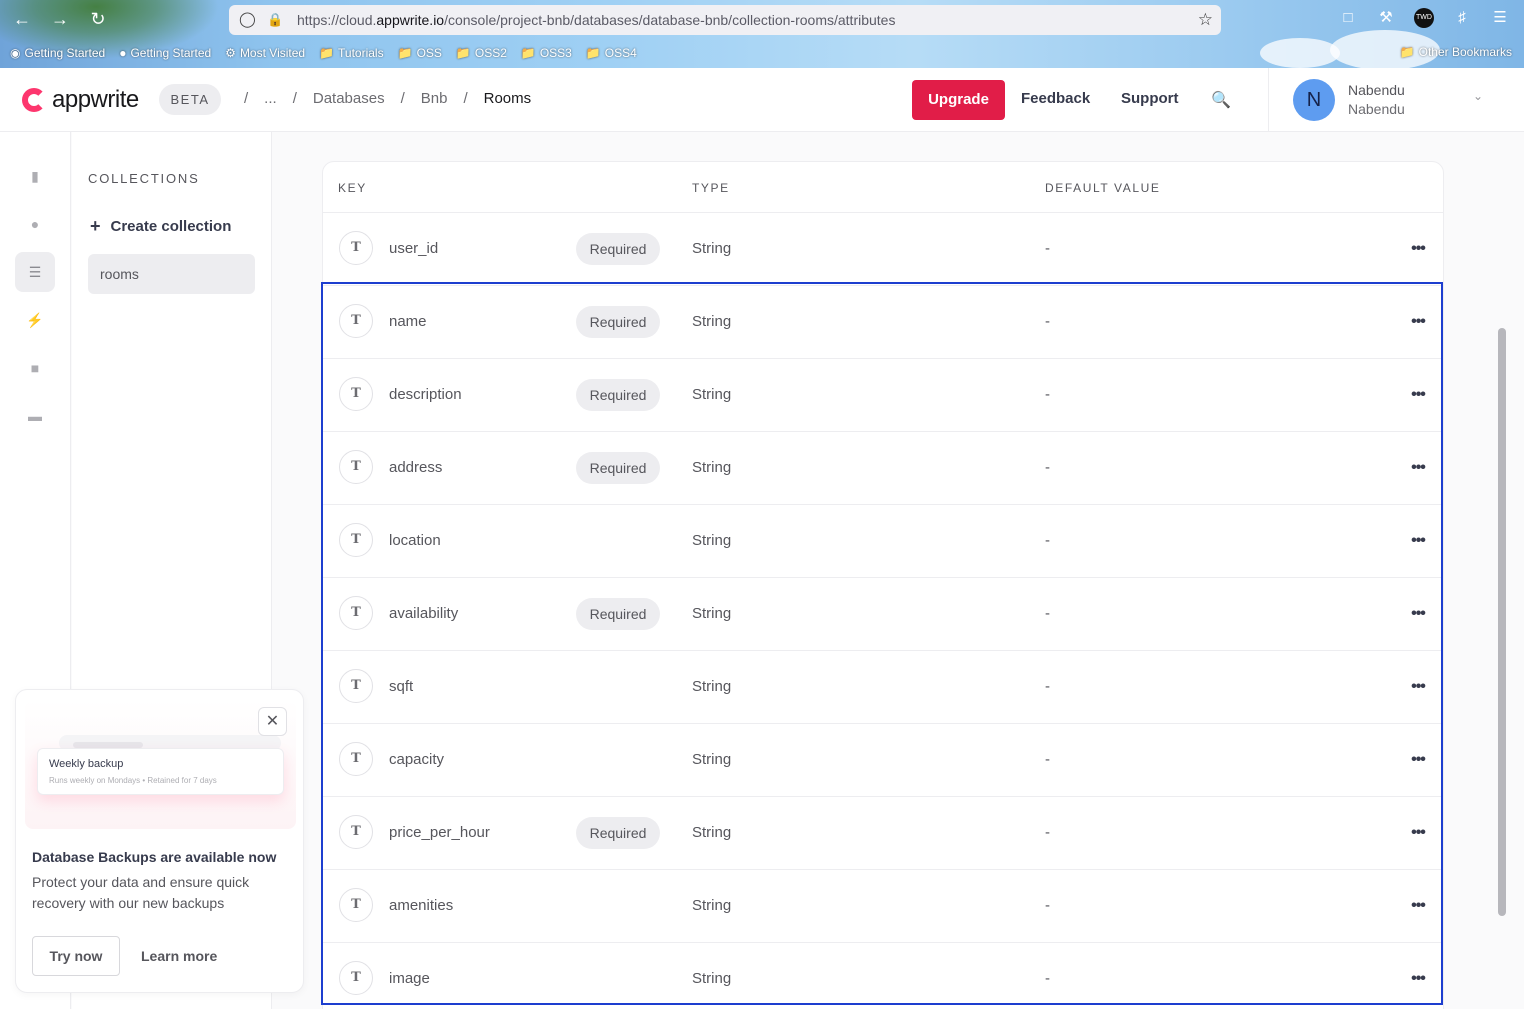  I want to click on scrollbar, so click(1502, 570).